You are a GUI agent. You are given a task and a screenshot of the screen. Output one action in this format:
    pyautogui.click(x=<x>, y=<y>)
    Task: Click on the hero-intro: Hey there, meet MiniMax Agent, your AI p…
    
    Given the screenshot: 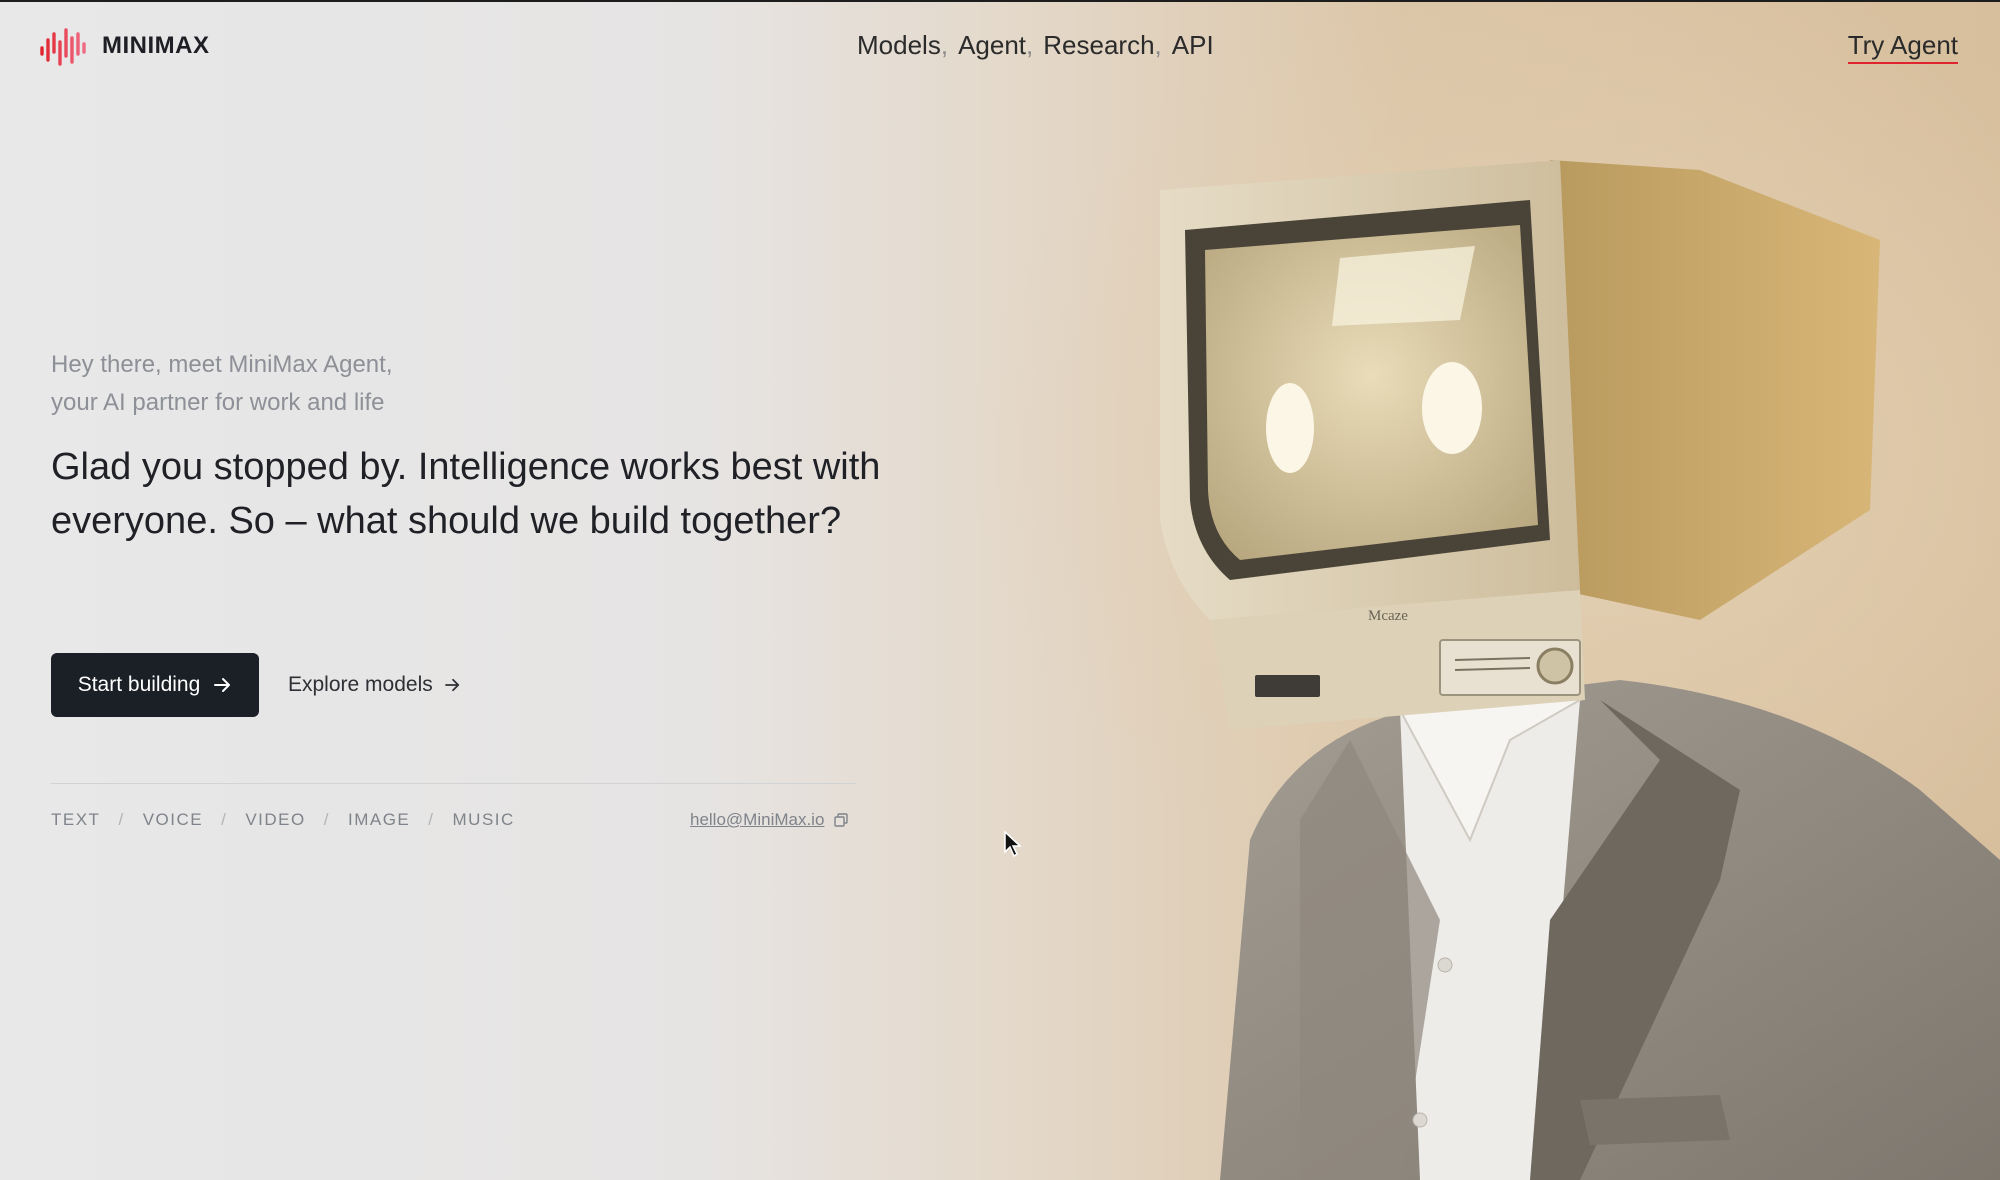 What is the action you would take?
    pyautogui.click(x=221, y=384)
    